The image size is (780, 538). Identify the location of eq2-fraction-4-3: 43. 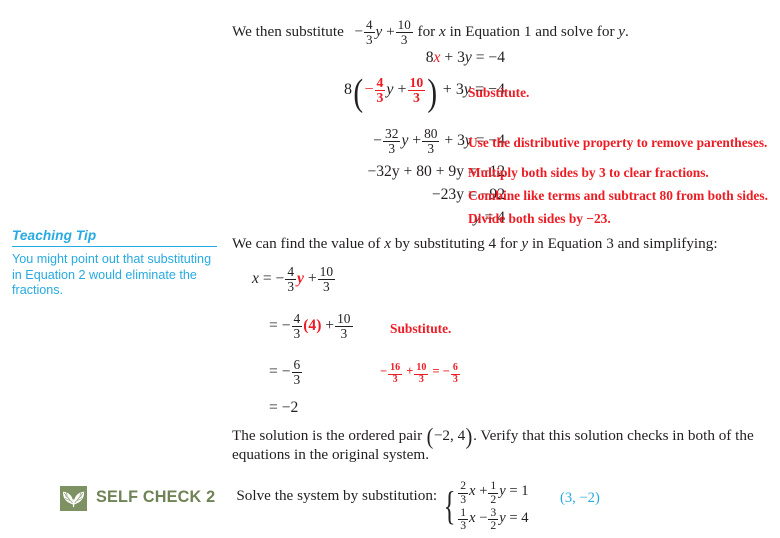
(380, 90).